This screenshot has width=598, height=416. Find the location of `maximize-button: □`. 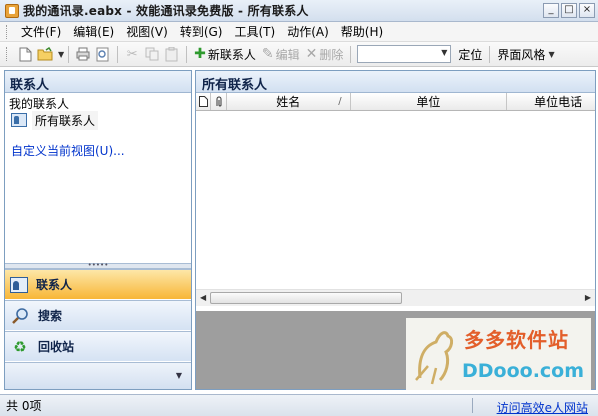

maximize-button: □ is located at coordinates (569, 10).